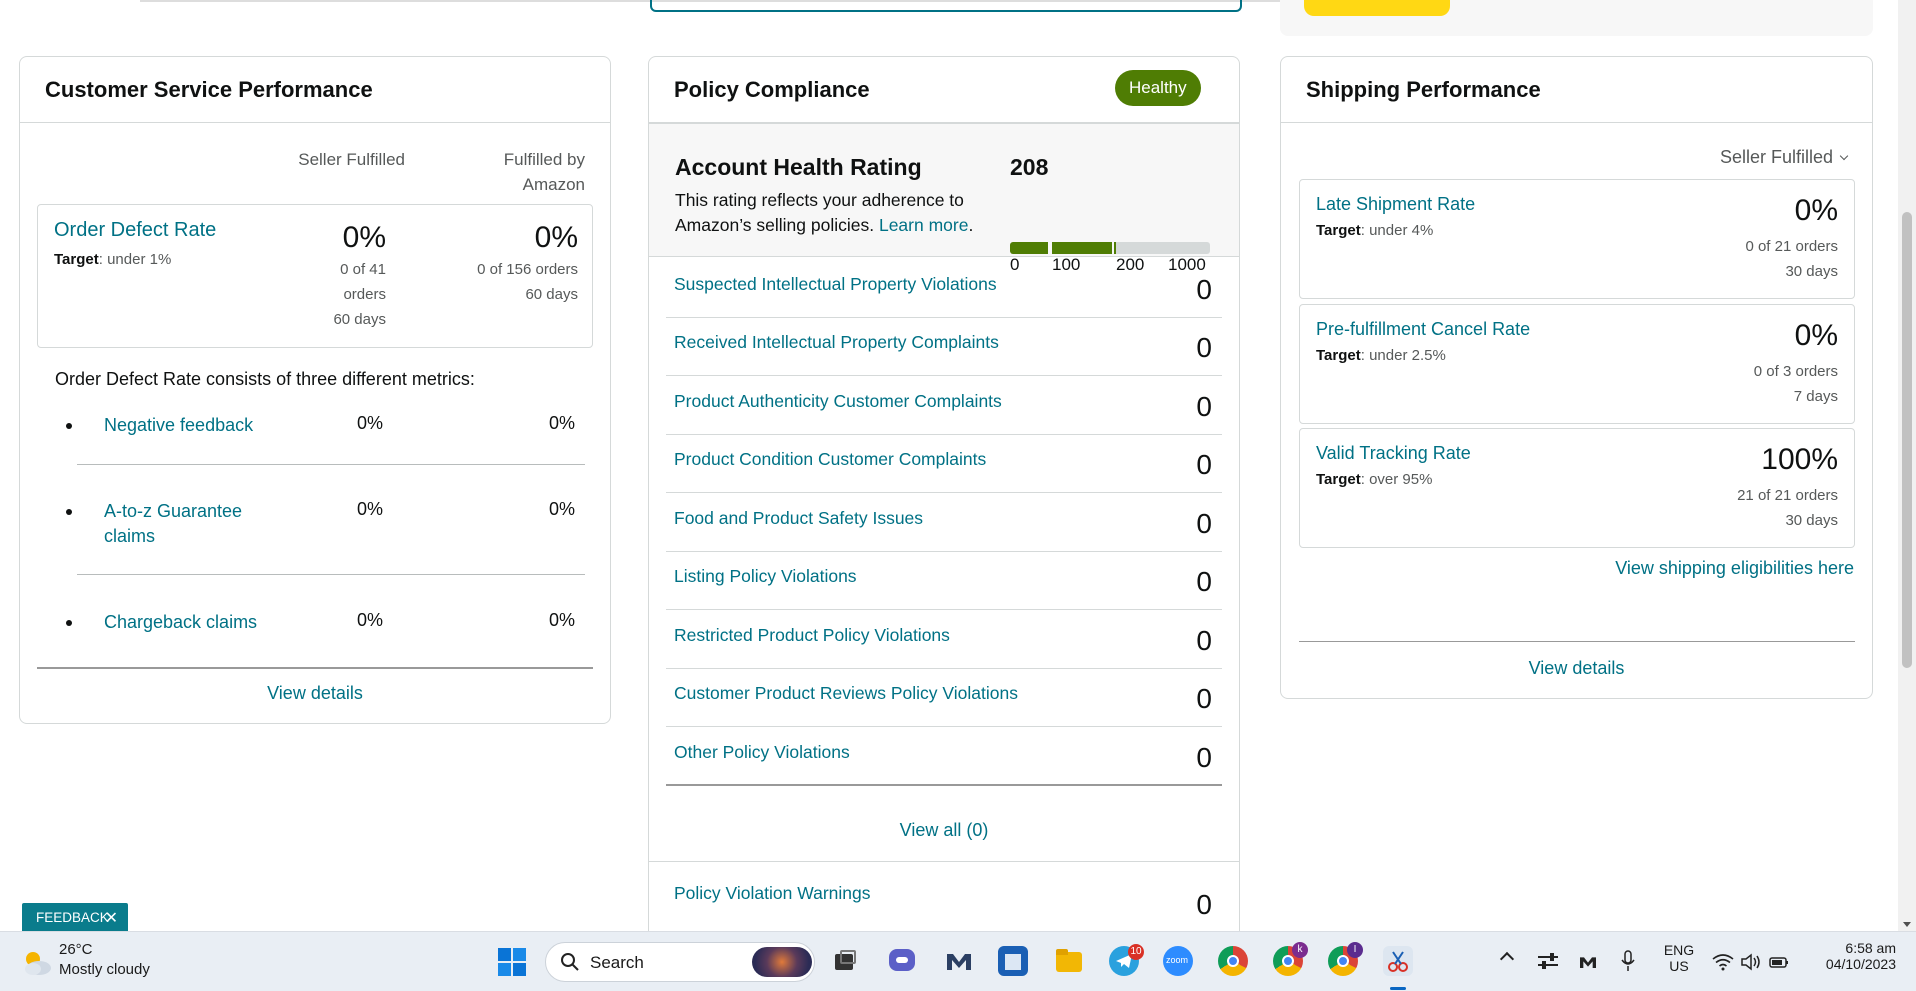 The height and width of the screenshot is (991, 1916). I want to click on view-all-link: View all (0), so click(944, 830).